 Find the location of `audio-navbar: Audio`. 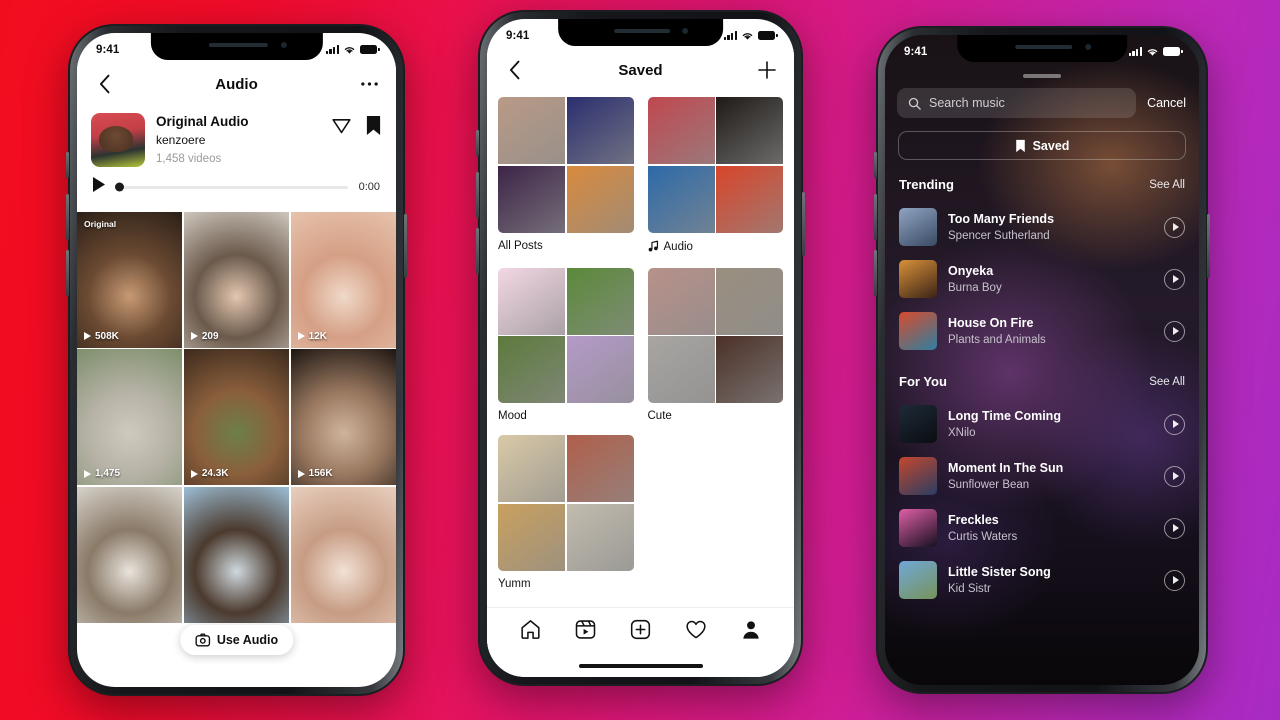

audio-navbar: Audio is located at coordinates (236, 84).